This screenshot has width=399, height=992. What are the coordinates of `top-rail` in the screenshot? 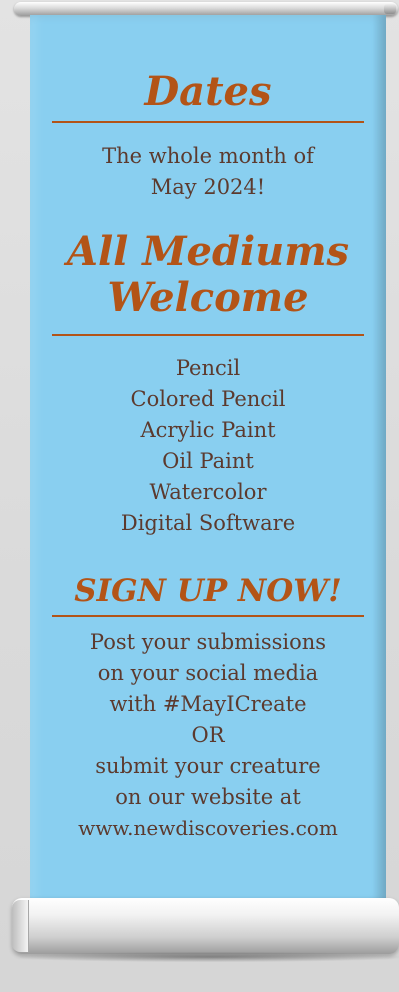 It's located at (206, 9).